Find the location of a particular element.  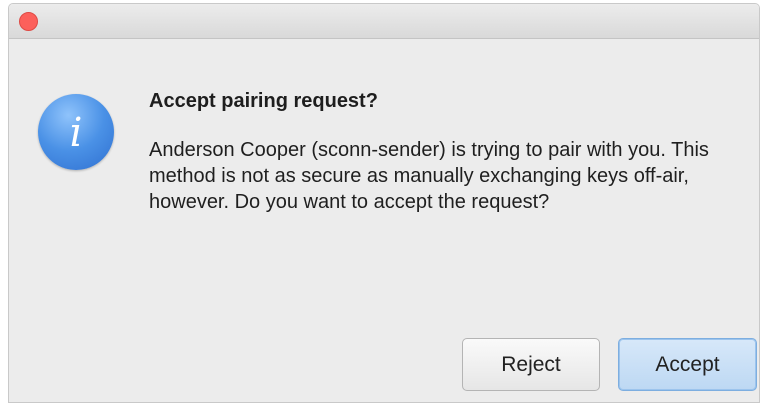

svg-text: i is located at coordinates (76, 133).